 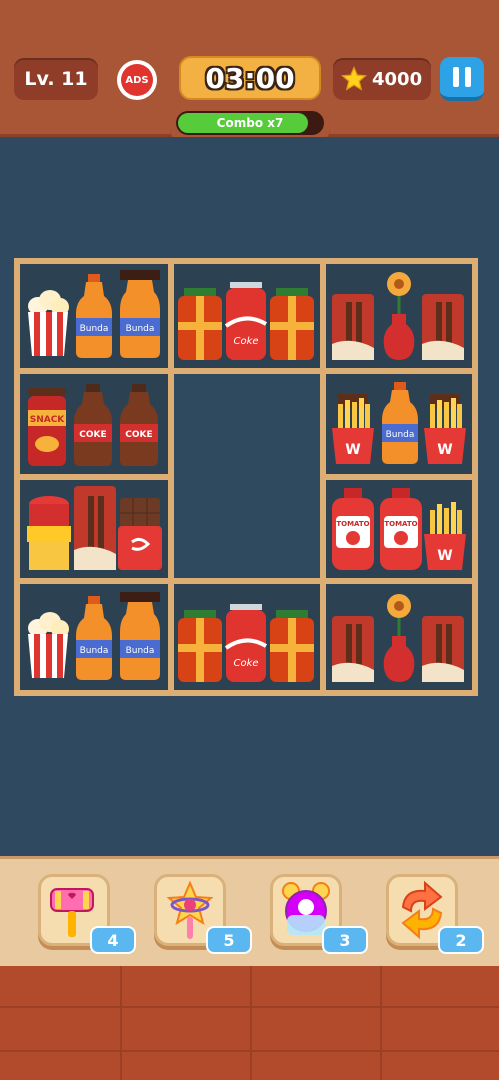 I want to click on level-indicator: Lv. 11, so click(x=56, y=79).